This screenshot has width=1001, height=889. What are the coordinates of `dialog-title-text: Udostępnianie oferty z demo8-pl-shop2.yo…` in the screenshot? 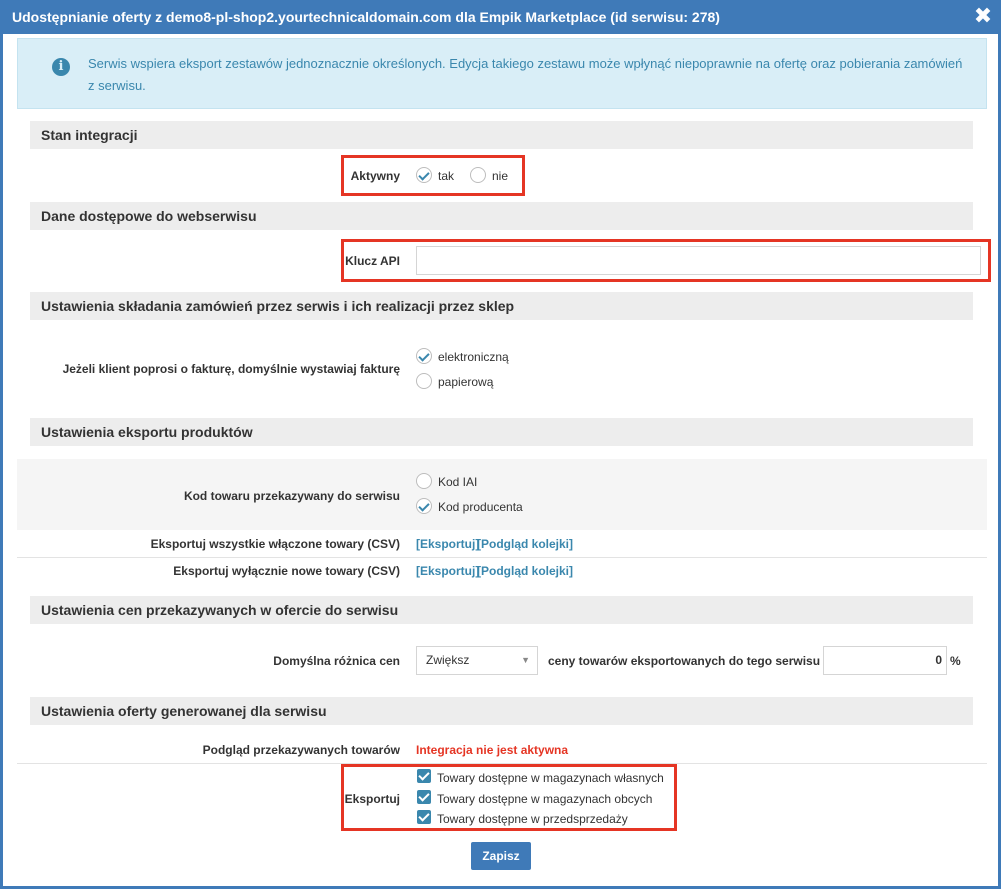 It's located at (366, 17).